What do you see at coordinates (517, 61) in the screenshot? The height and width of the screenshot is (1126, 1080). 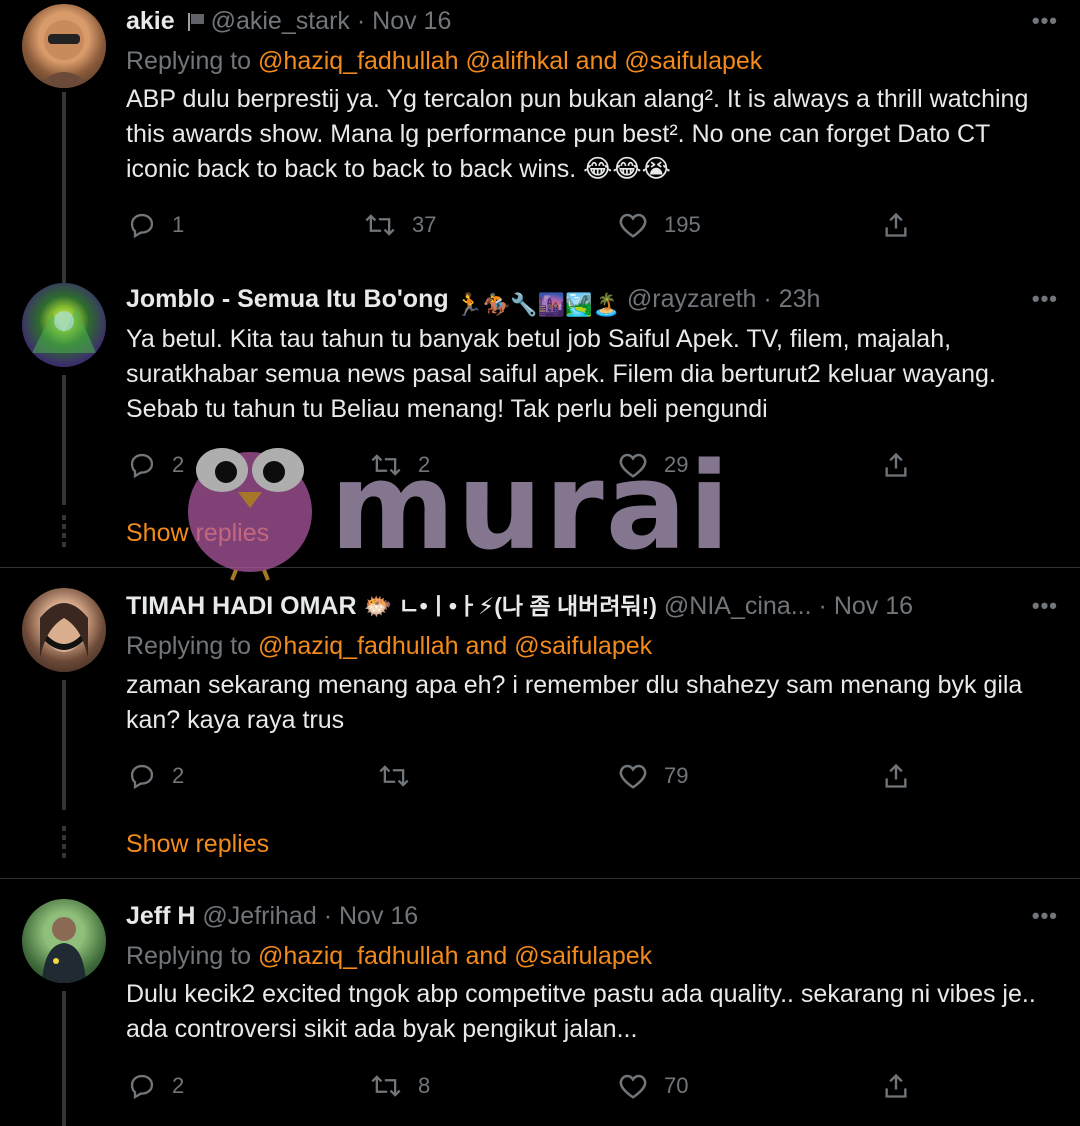 I see `mention-link: @alifhkal` at bounding box center [517, 61].